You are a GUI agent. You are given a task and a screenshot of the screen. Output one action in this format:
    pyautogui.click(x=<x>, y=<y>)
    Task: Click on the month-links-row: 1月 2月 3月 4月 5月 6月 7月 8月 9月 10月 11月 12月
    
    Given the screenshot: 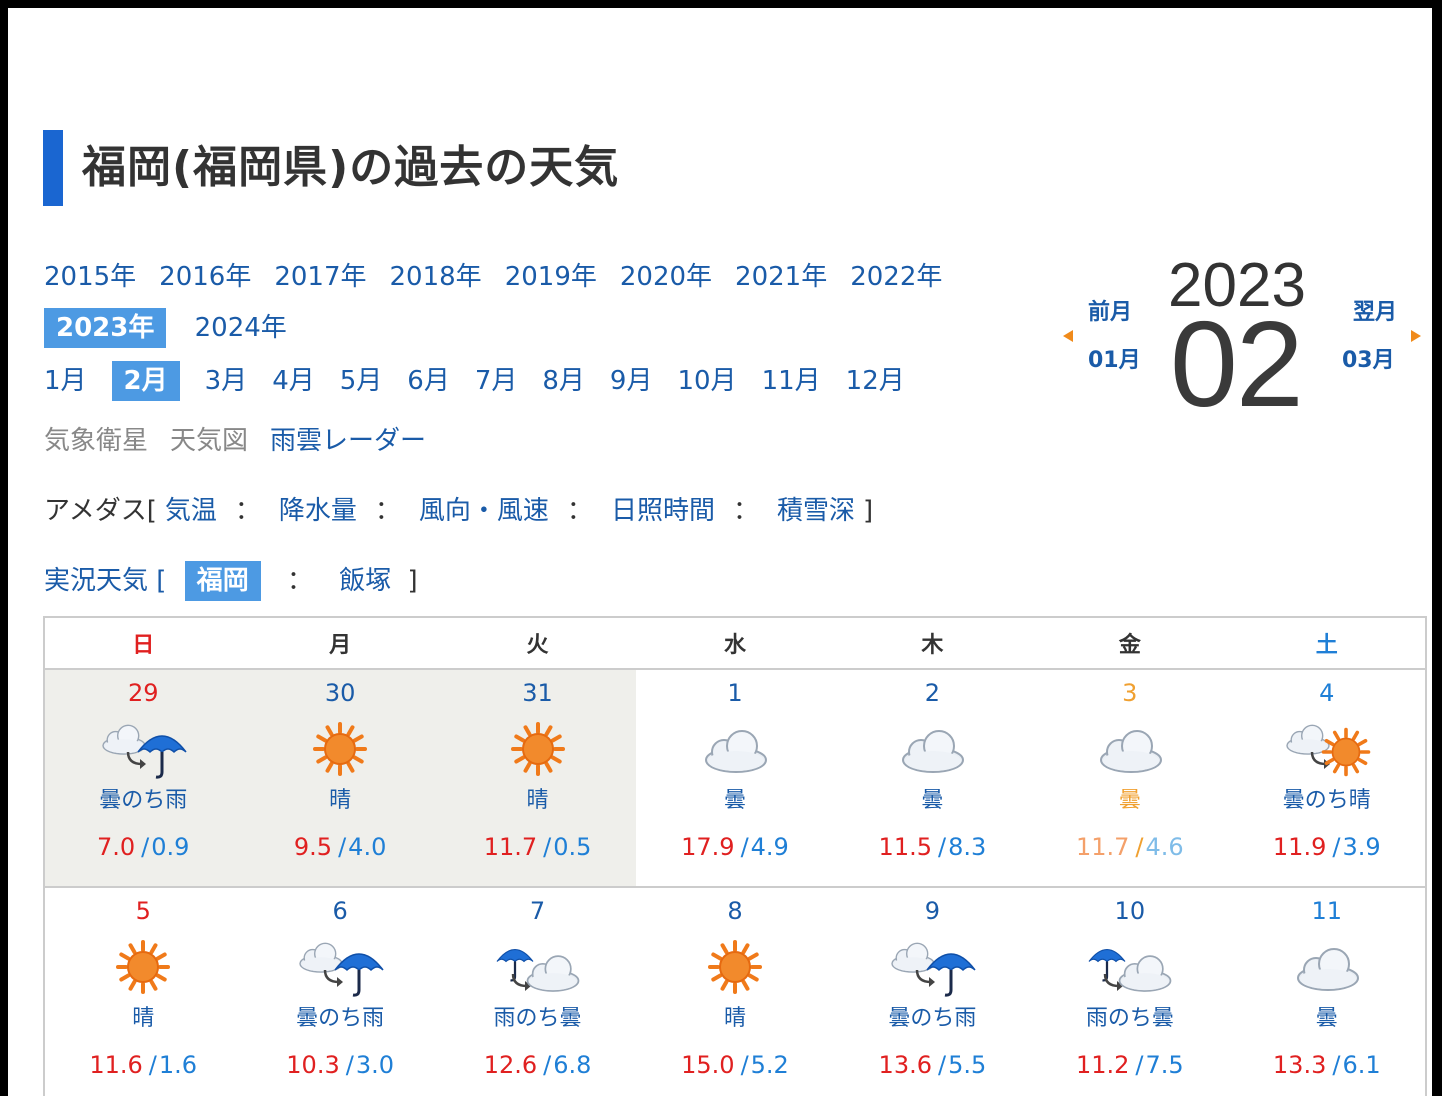 What is the action you would take?
    pyautogui.click(x=487, y=381)
    